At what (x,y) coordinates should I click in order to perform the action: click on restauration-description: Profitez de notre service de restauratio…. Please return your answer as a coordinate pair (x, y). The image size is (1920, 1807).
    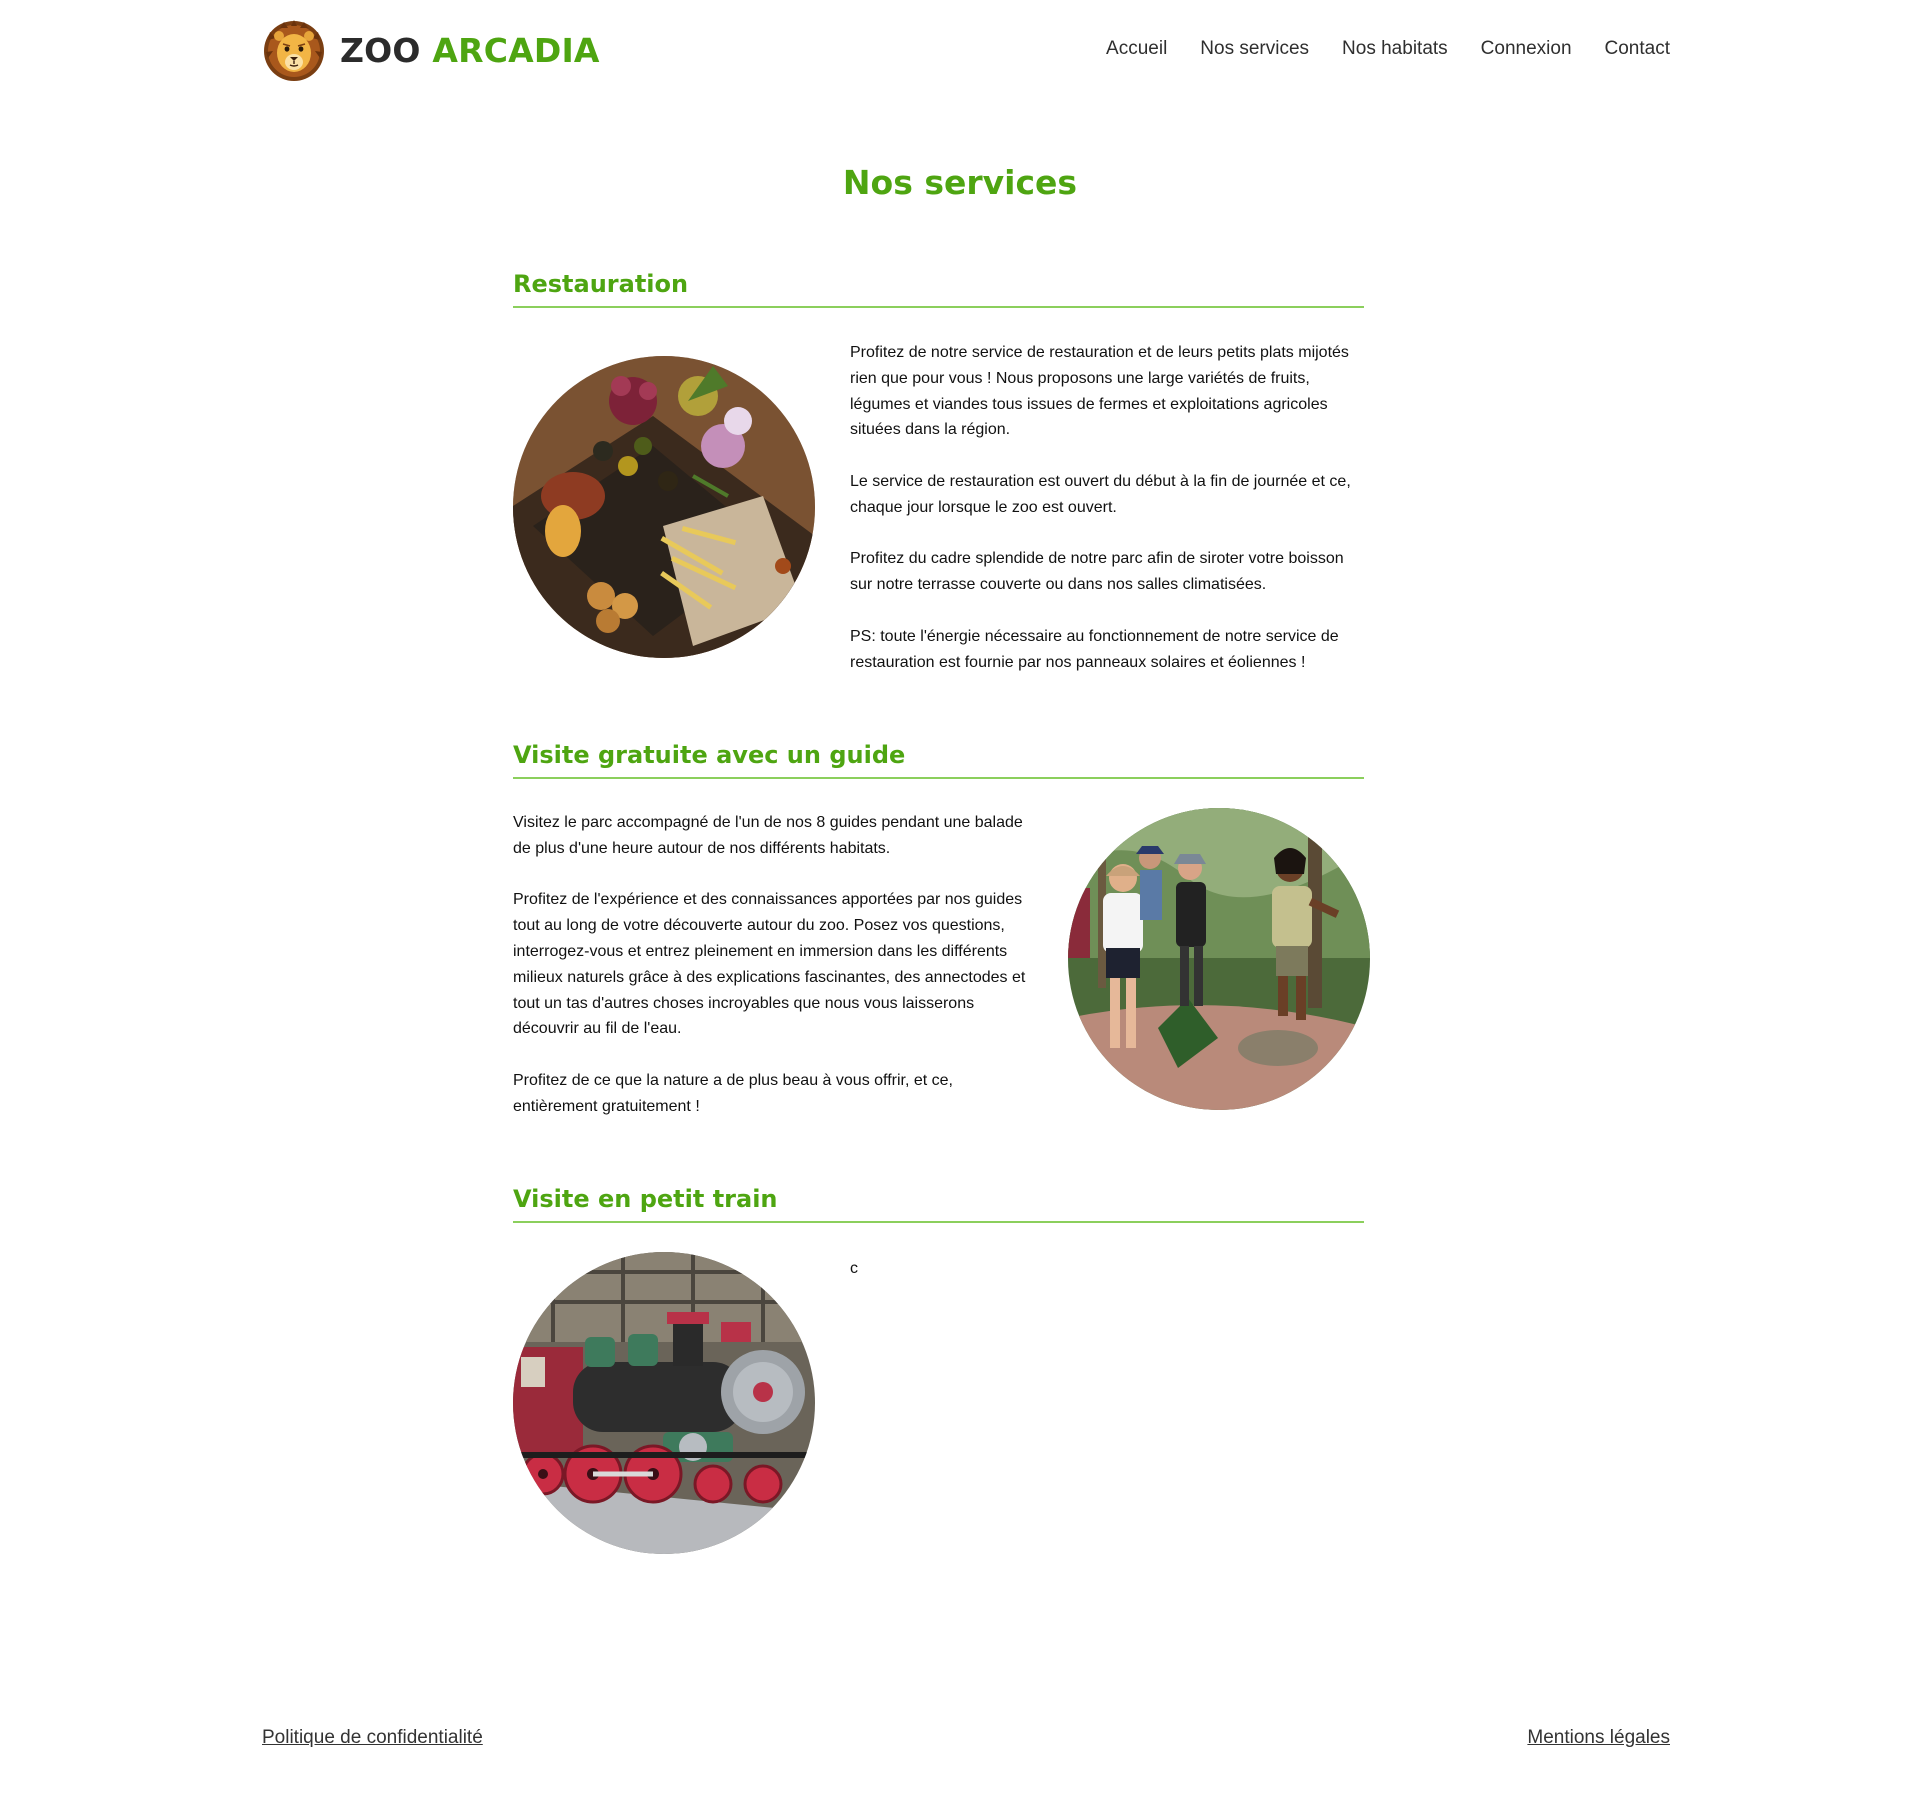
    Looking at the image, I should click on (1109, 520).